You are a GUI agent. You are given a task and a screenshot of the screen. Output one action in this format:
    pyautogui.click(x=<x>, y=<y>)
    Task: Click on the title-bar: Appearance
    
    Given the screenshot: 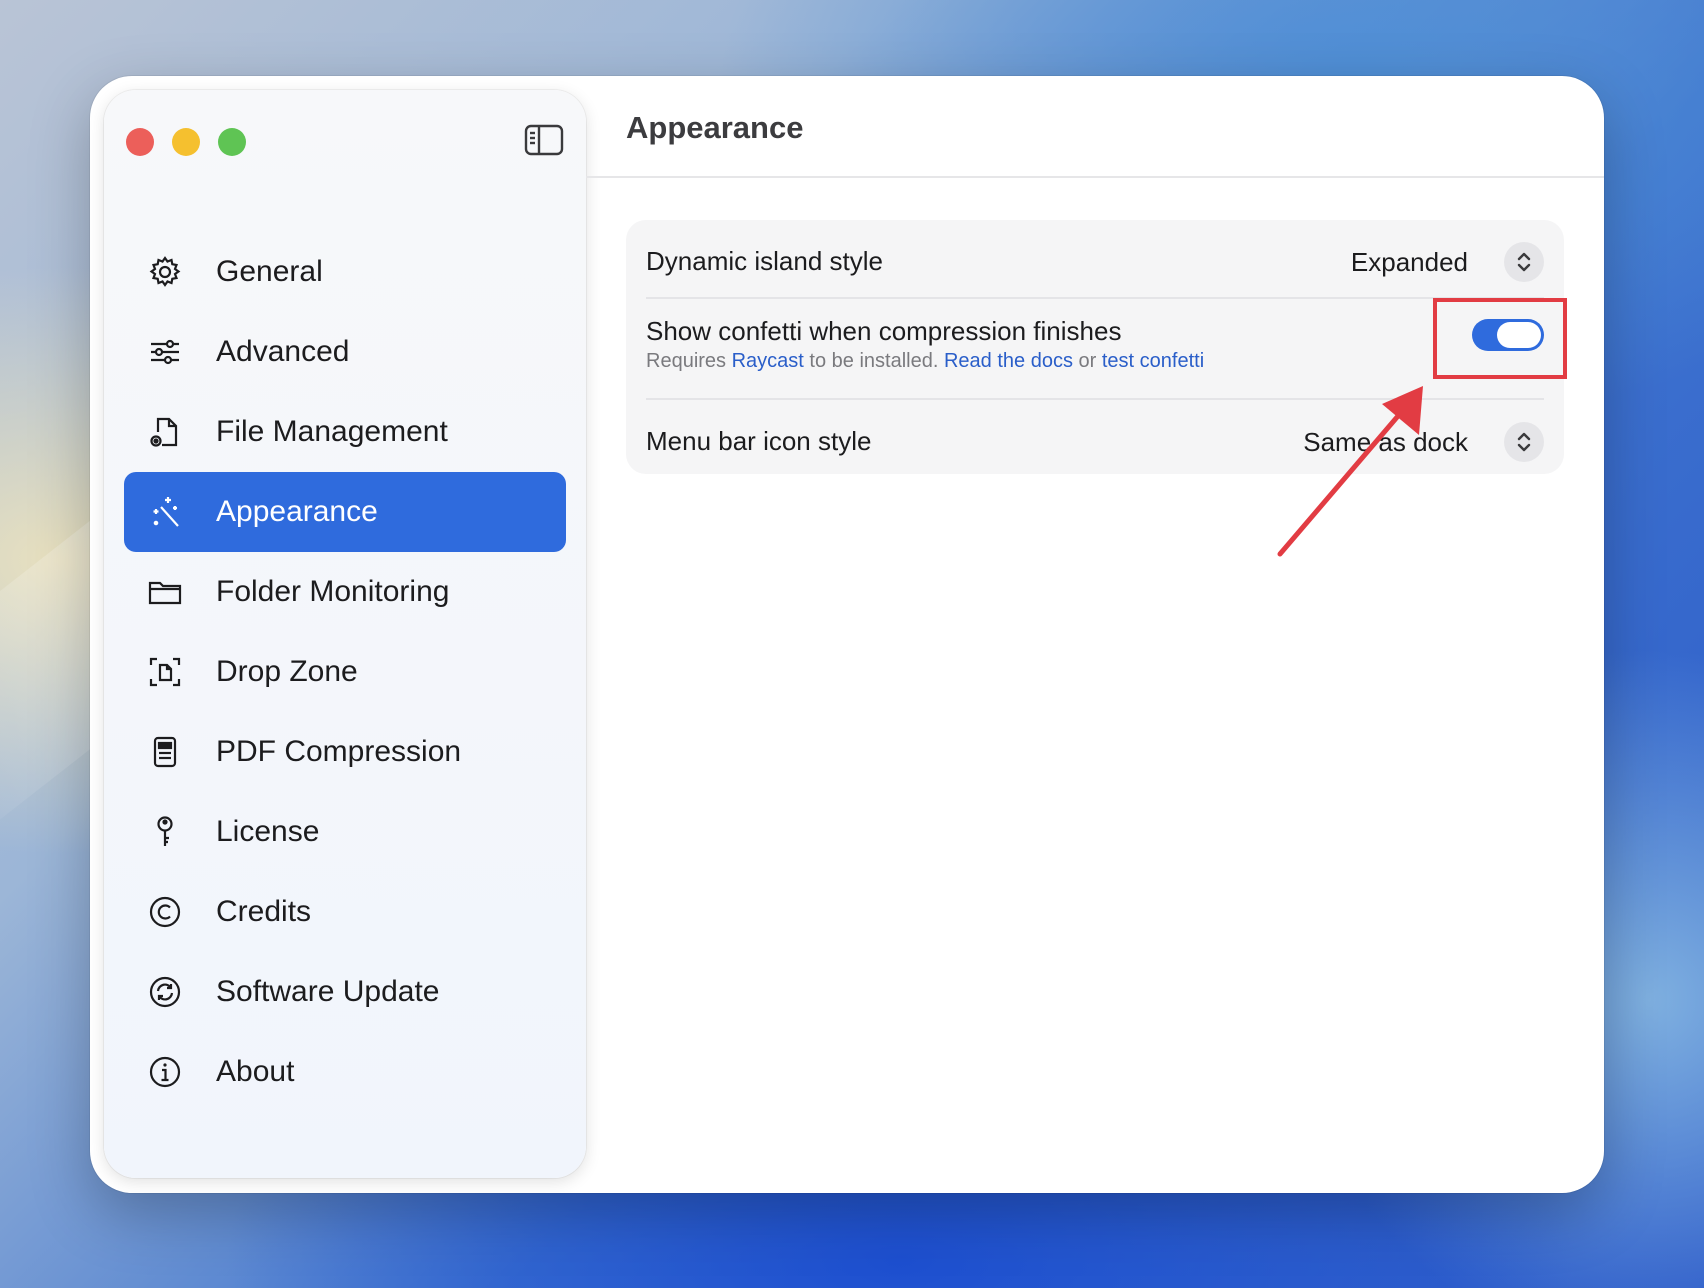 What is the action you would take?
    pyautogui.click(x=1095, y=127)
    